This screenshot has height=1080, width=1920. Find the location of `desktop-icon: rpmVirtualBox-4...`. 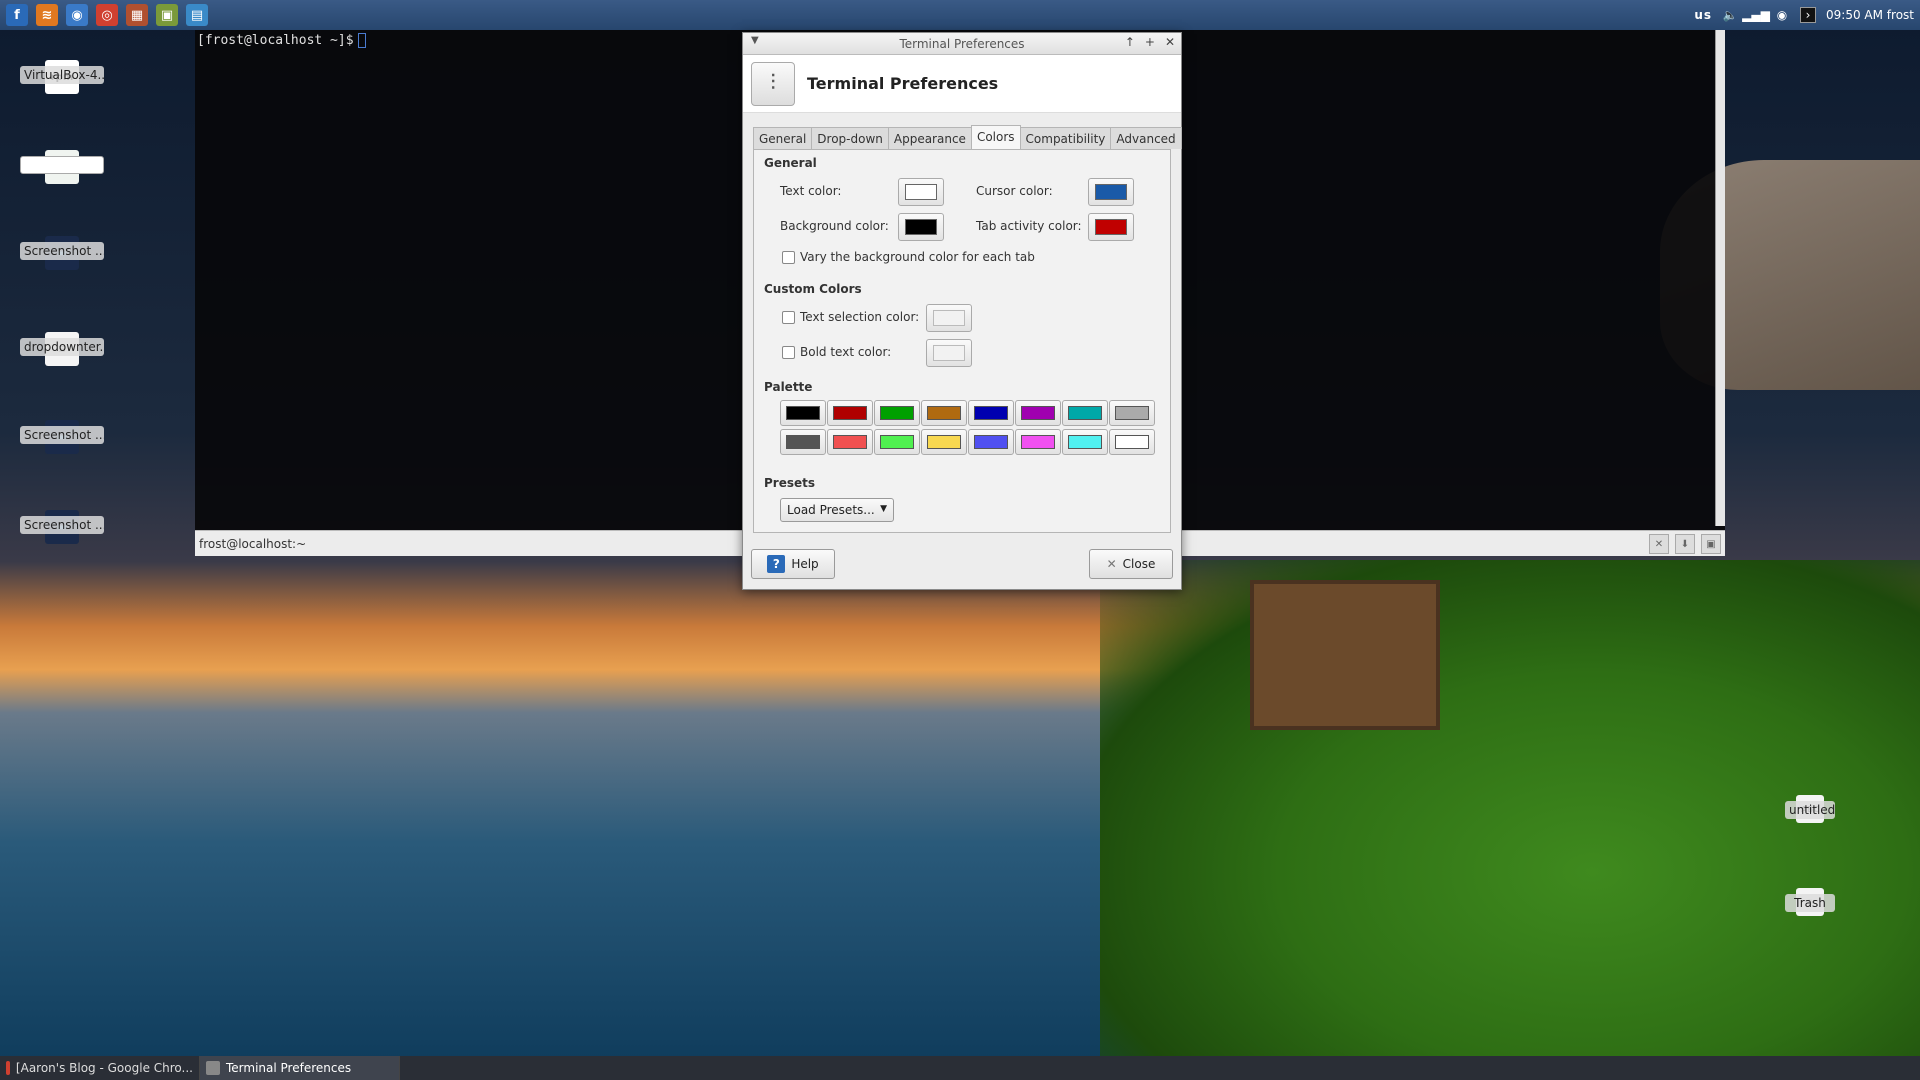

desktop-icon: rpmVirtualBox-4... is located at coordinates (62, 77).